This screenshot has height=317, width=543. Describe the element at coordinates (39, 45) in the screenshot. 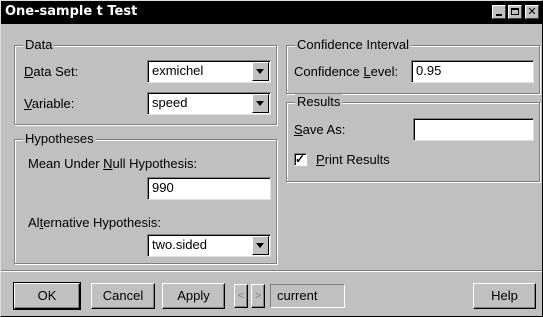

I see `data-group-legend: Data` at that location.